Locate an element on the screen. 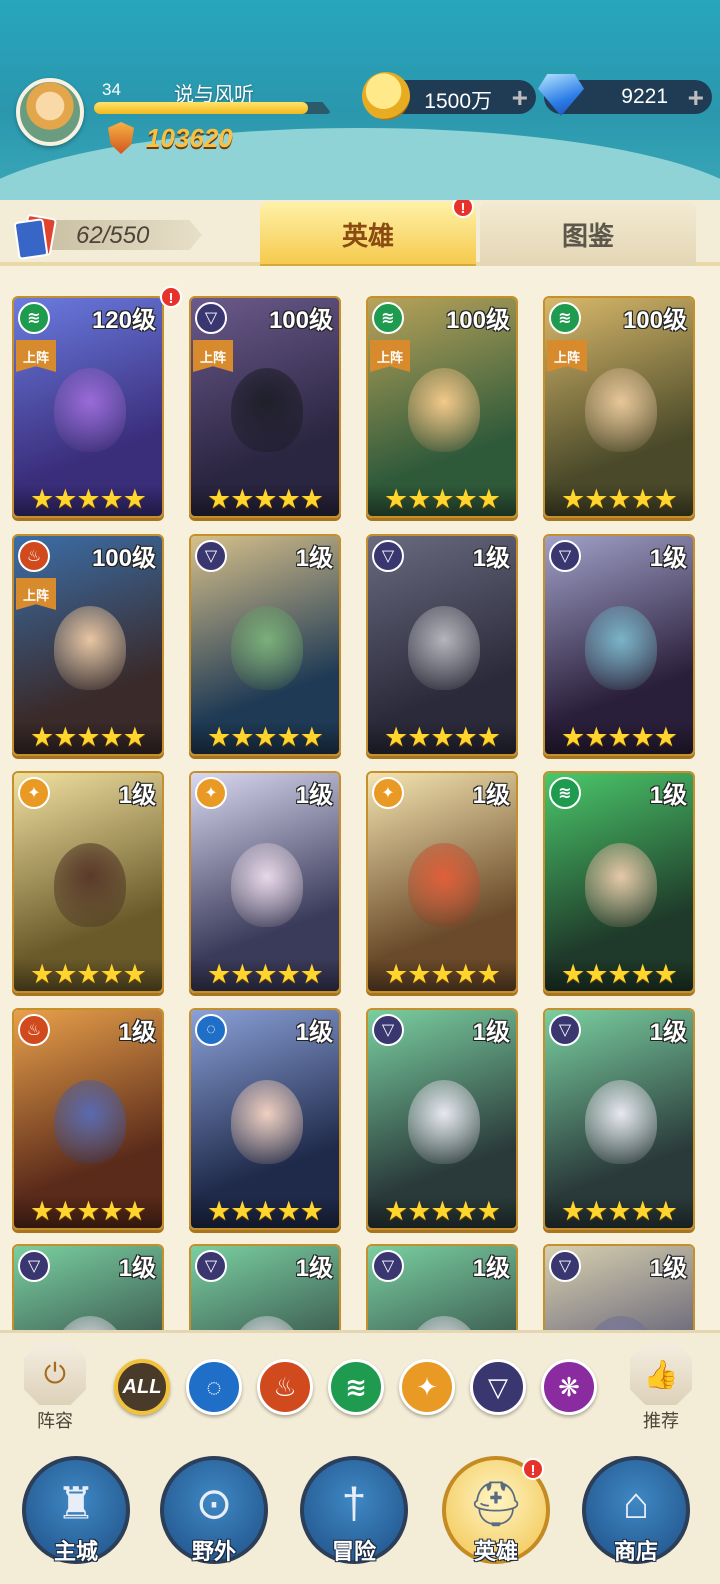 This screenshot has width=720, height=1584. nav-sword: † 冒险 is located at coordinates (354, 1510).